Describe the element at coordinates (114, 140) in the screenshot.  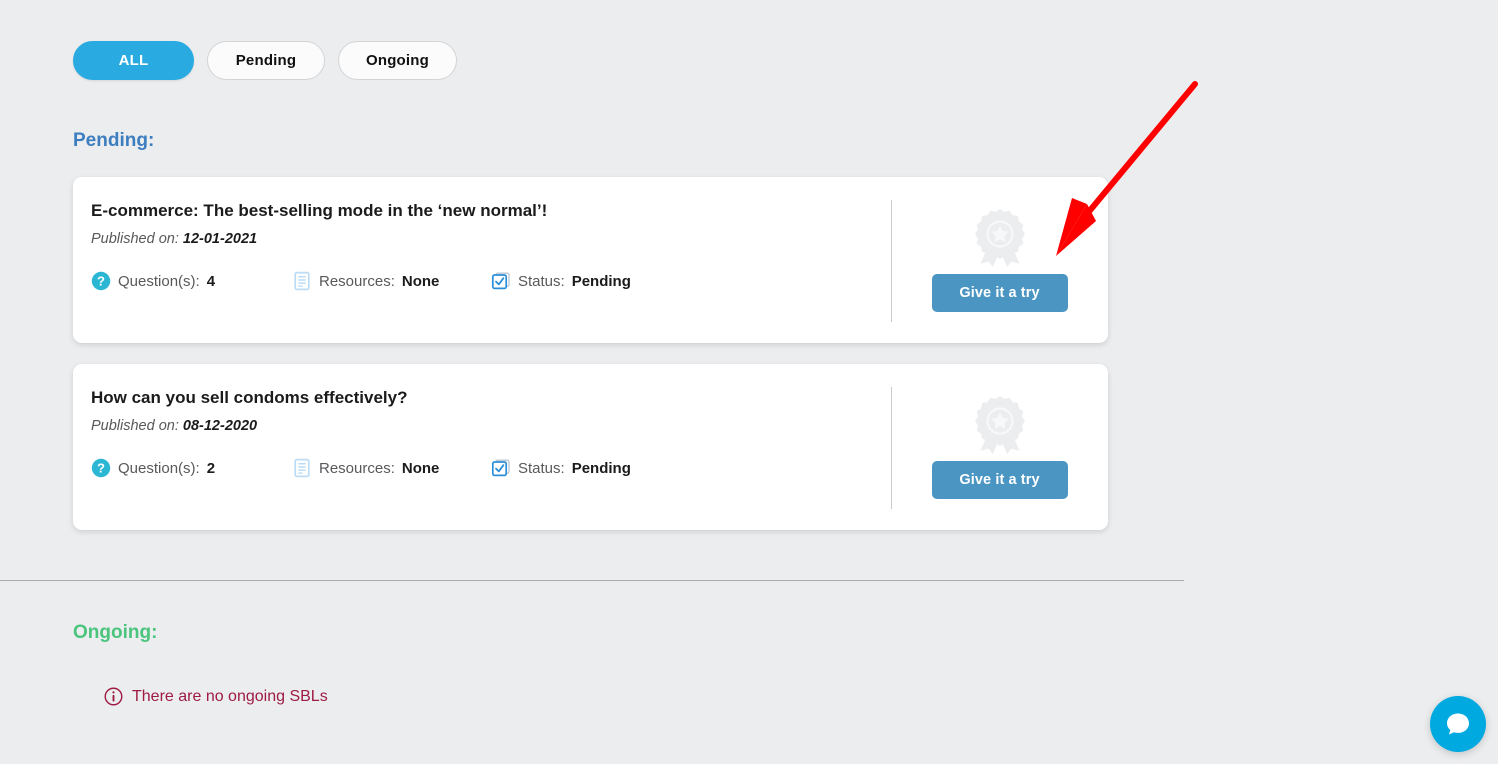
I see `pending-section-heading: Pending:` at that location.